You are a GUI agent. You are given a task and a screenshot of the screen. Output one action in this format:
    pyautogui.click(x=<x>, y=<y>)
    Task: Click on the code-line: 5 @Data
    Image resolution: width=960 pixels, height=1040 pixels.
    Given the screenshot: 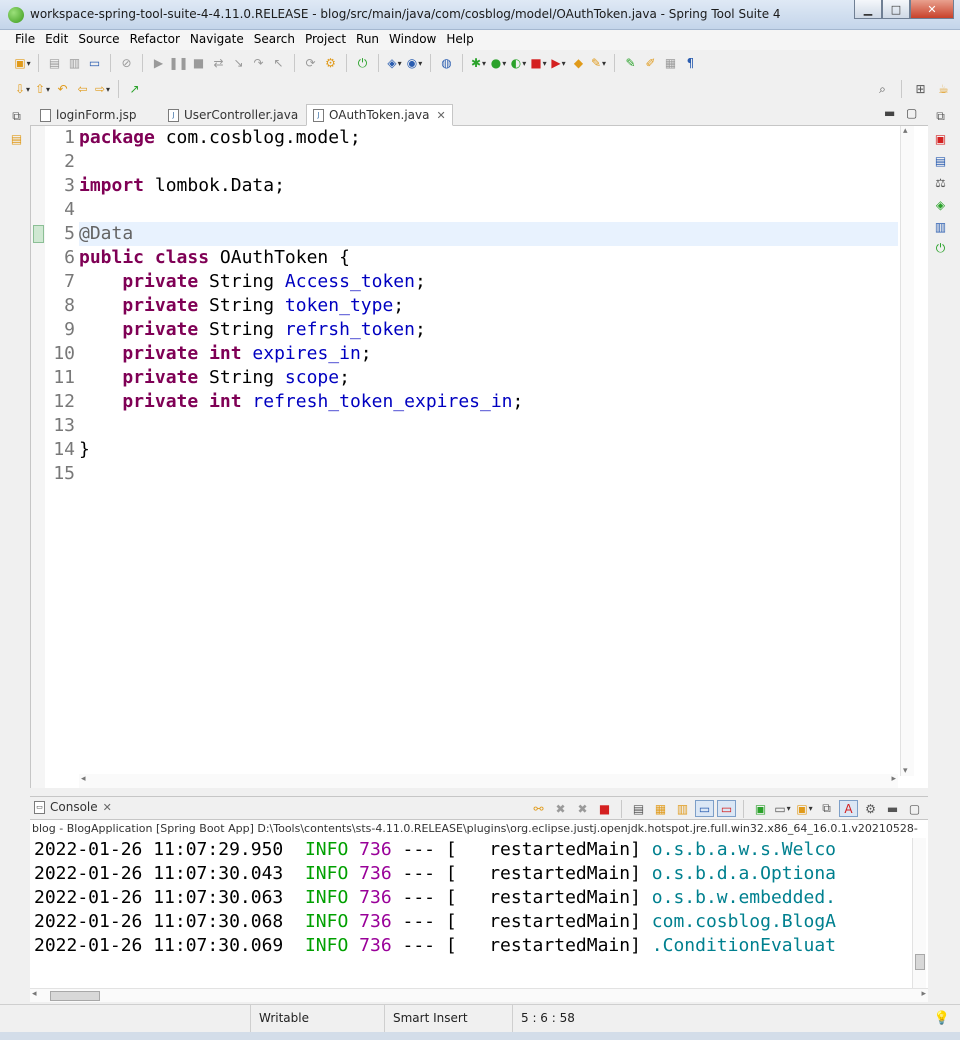 What is the action you would take?
    pyautogui.click(x=481, y=234)
    